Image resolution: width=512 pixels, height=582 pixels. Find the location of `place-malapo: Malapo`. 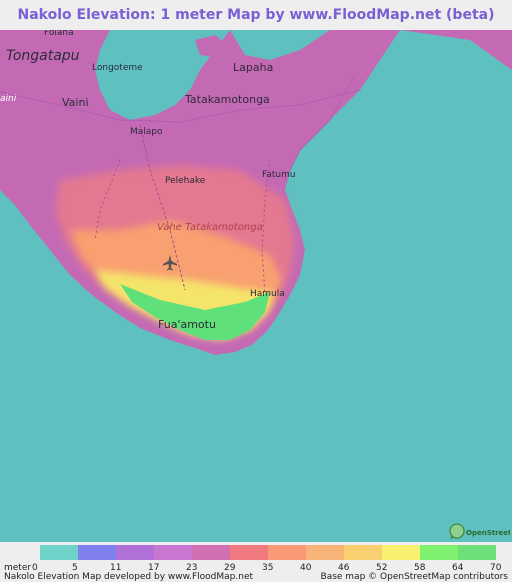

place-malapo: Malapo is located at coordinates (146, 132).